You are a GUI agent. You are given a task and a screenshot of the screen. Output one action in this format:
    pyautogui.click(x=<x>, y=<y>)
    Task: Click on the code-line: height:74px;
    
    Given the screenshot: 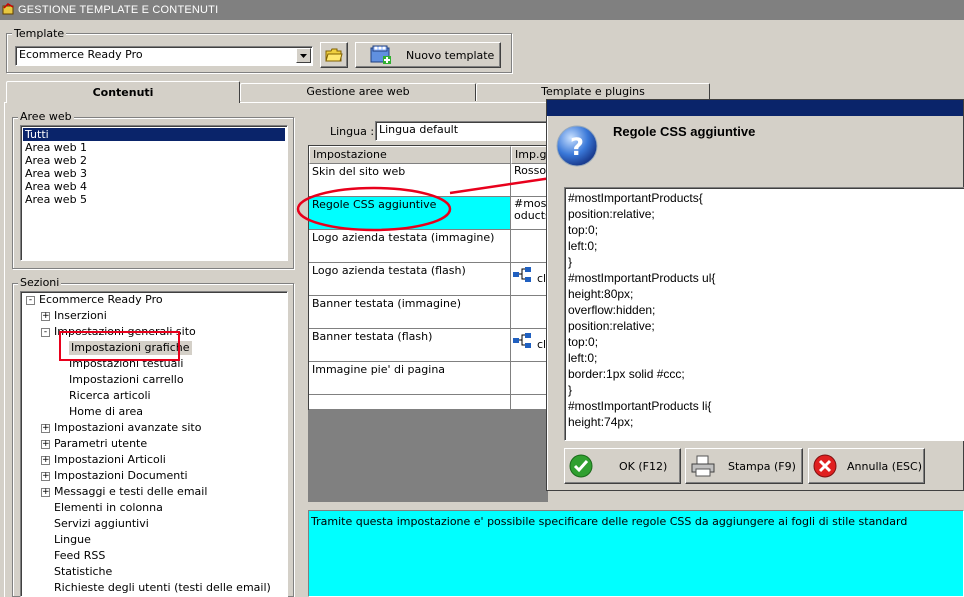 What is the action you would take?
    pyautogui.click(x=601, y=422)
    